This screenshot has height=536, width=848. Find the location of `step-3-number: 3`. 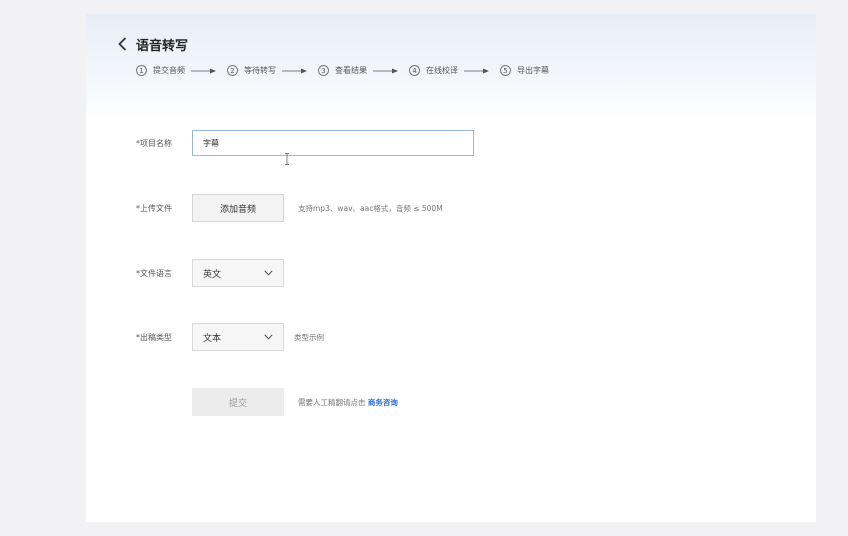

step-3-number: 3 is located at coordinates (323, 70).